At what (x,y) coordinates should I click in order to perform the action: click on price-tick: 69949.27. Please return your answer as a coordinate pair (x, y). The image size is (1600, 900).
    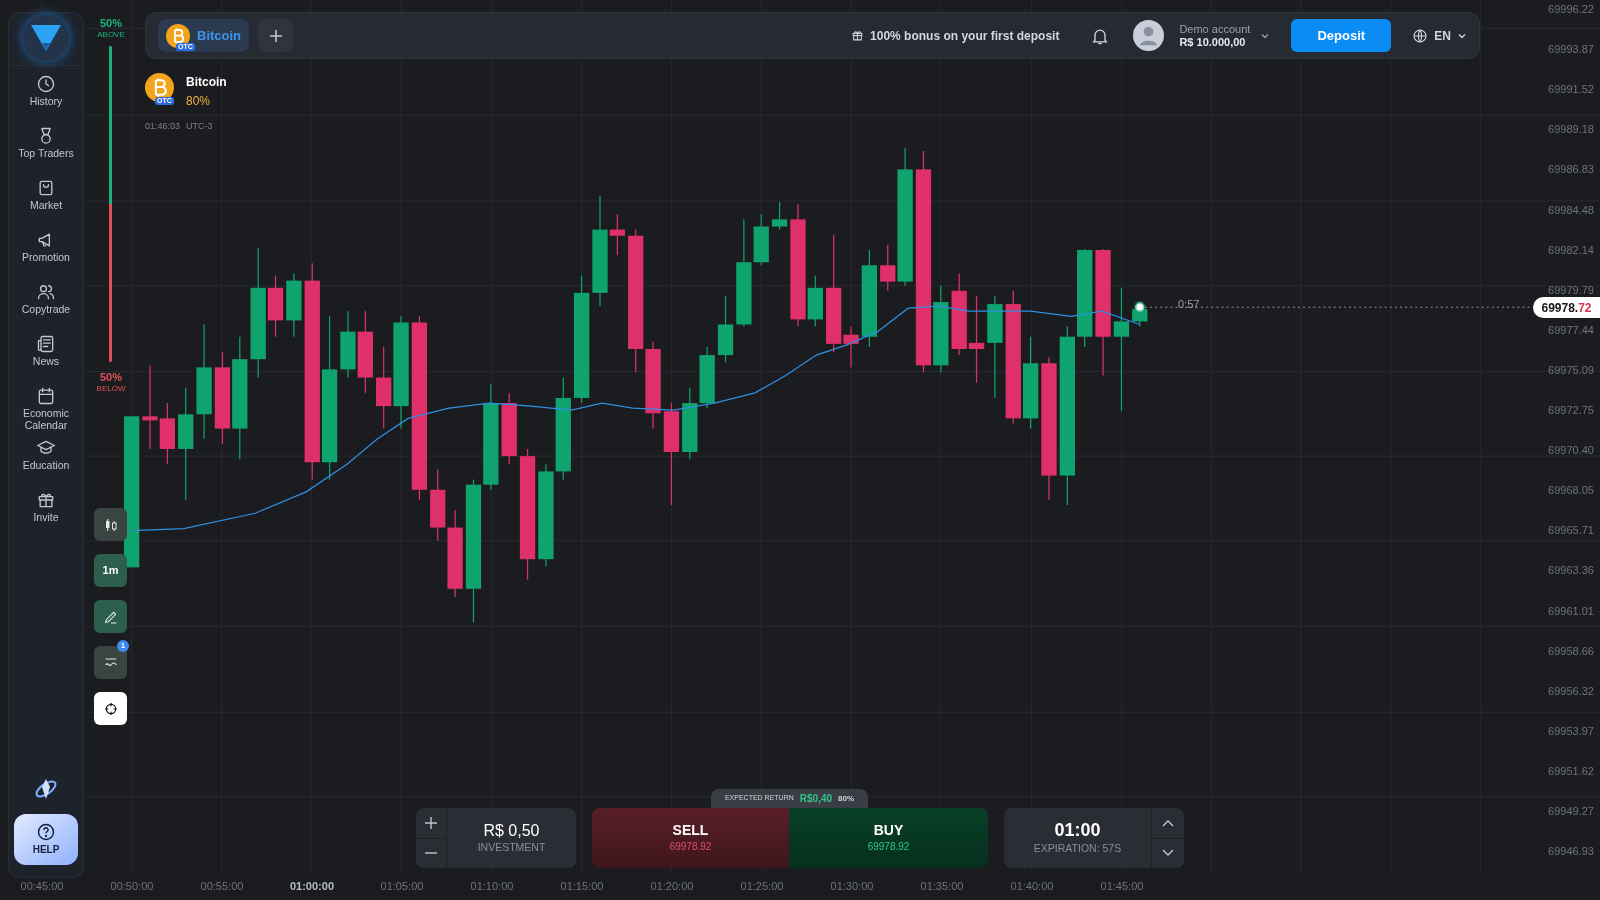
    Looking at the image, I should click on (1571, 811).